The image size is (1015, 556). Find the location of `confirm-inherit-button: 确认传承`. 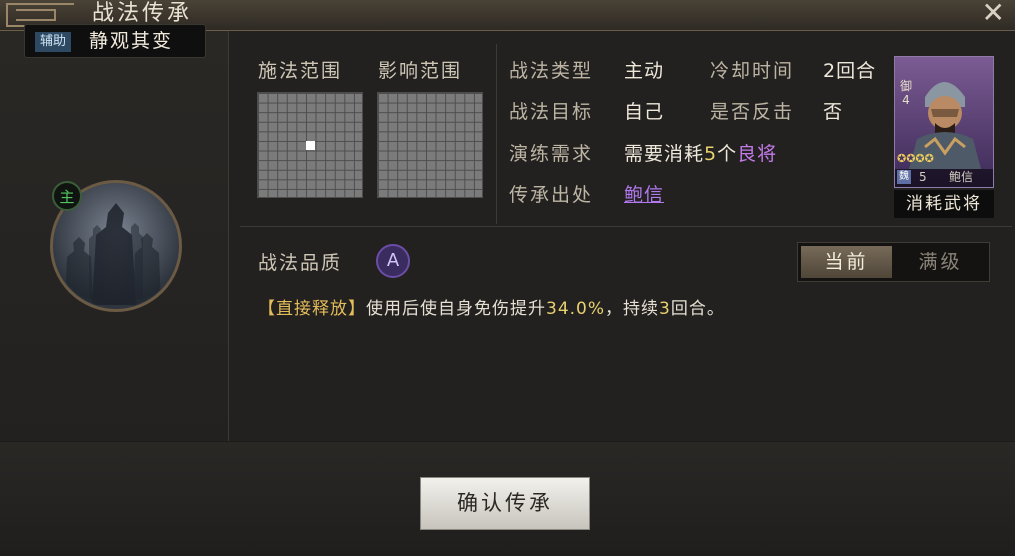

confirm-inherit-button: 确认传承 is located at coordinates (505, 503).